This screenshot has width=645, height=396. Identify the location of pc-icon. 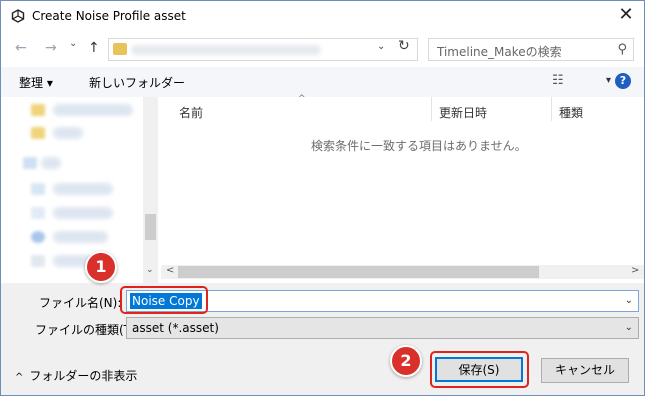
(30, 163).